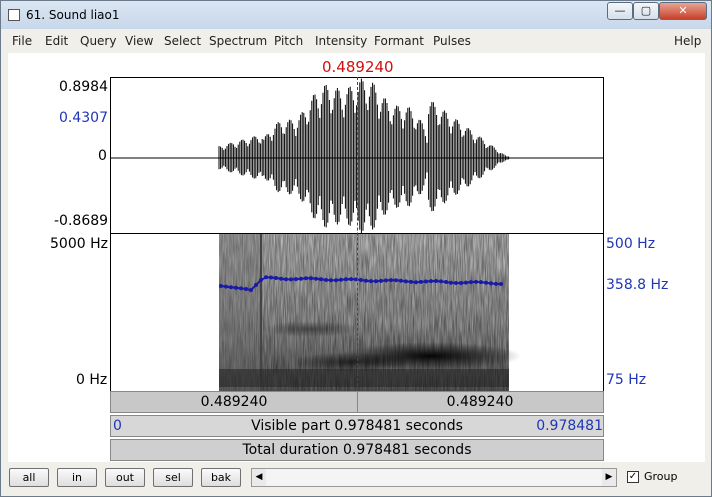 This screenshot has width=712, height=497. What do you see at coordinates (609, 477) in the screenshot?
I see `scroll-right-icon: ▶` at bounding box center [609, 477].